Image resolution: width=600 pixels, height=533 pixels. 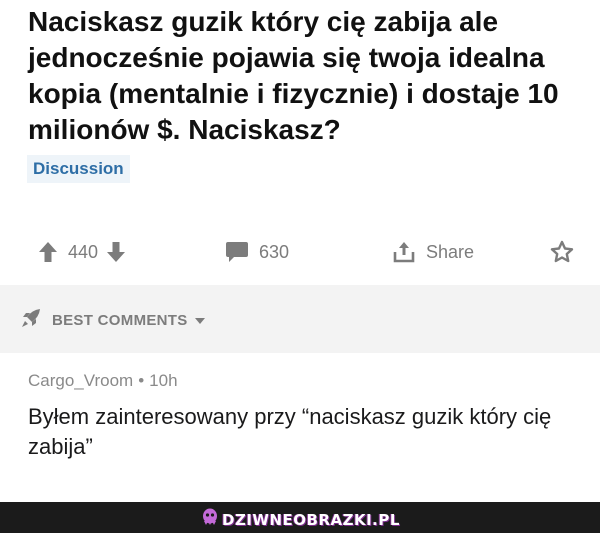 What do you see at coordinates (31, 320) in the screenshot?
I see `rocket-icon` at bounding box center [31, 320].